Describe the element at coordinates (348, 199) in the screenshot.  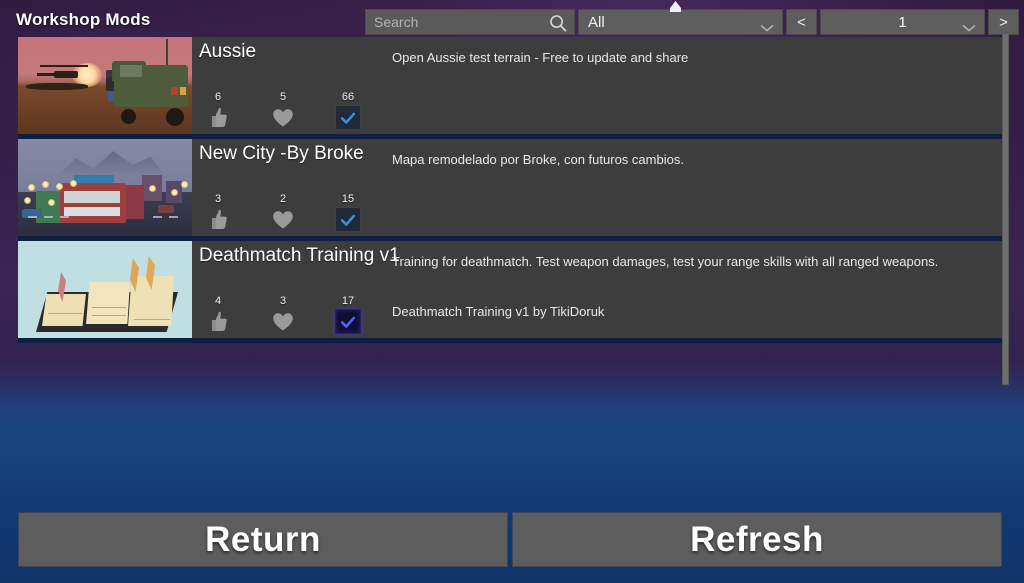
I see `subscribers-count: 15` at that location.